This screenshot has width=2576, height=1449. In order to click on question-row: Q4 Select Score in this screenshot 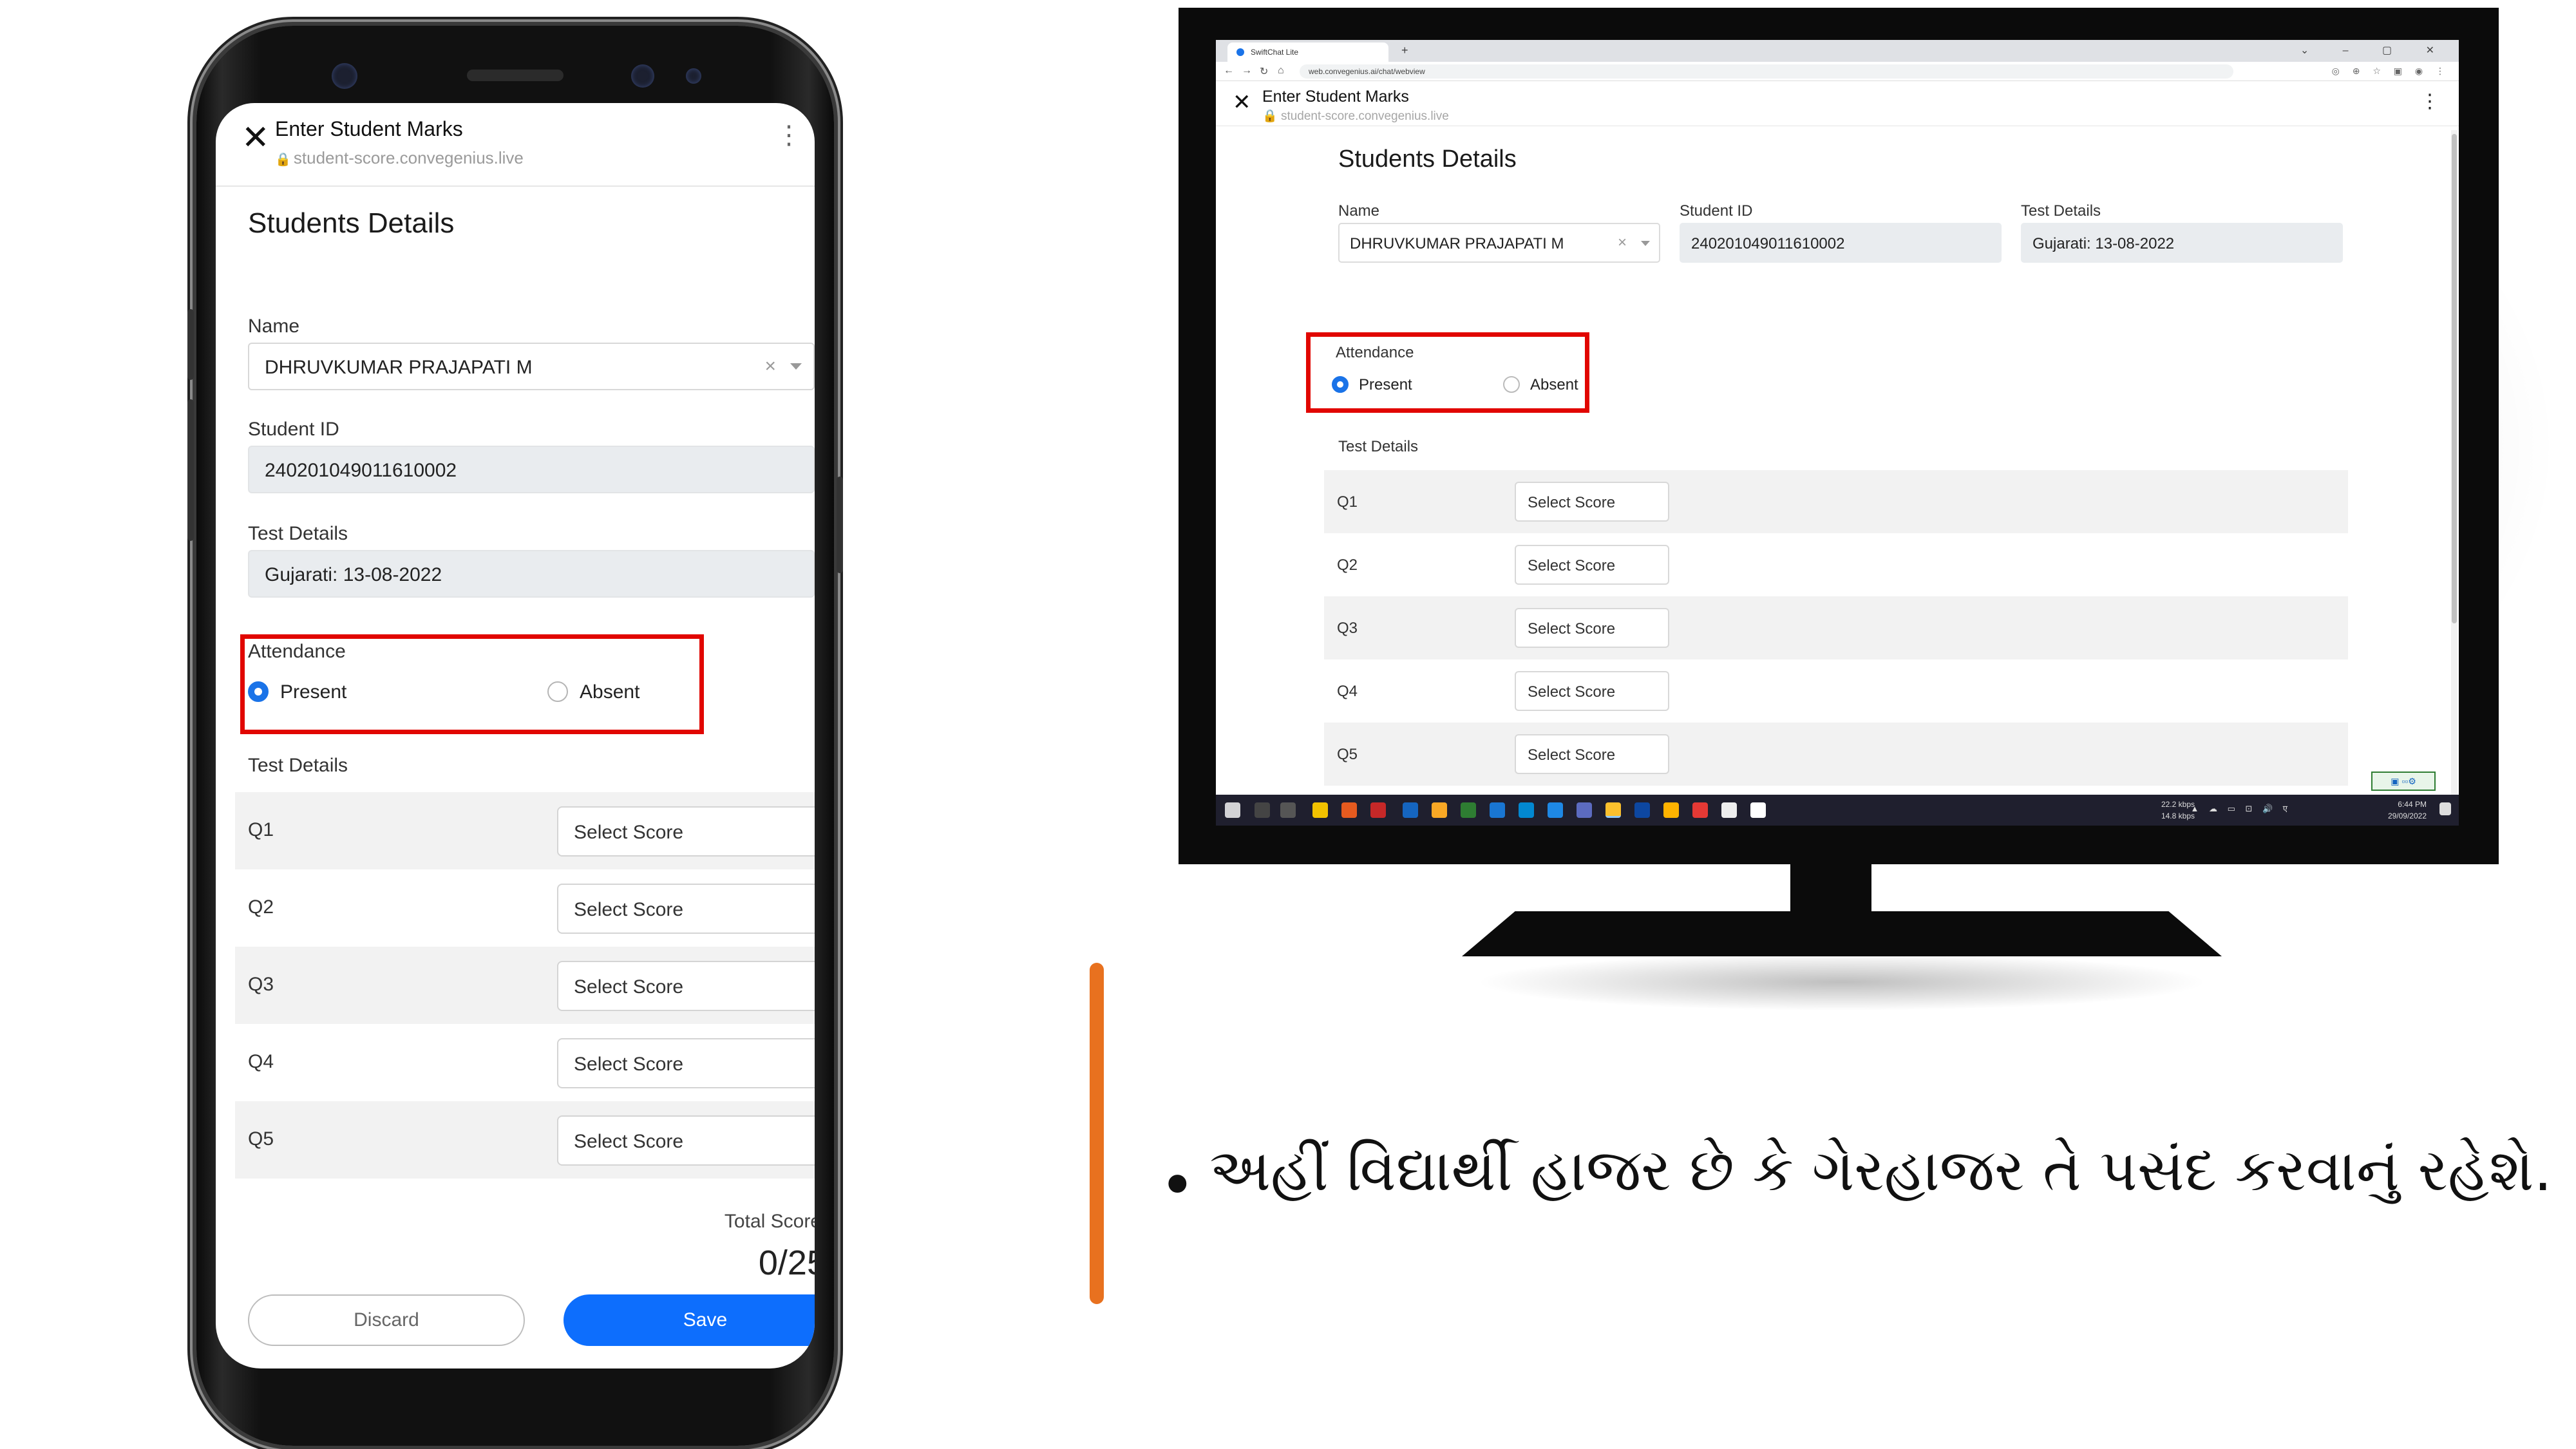, I will do `click(1836, 691)`.